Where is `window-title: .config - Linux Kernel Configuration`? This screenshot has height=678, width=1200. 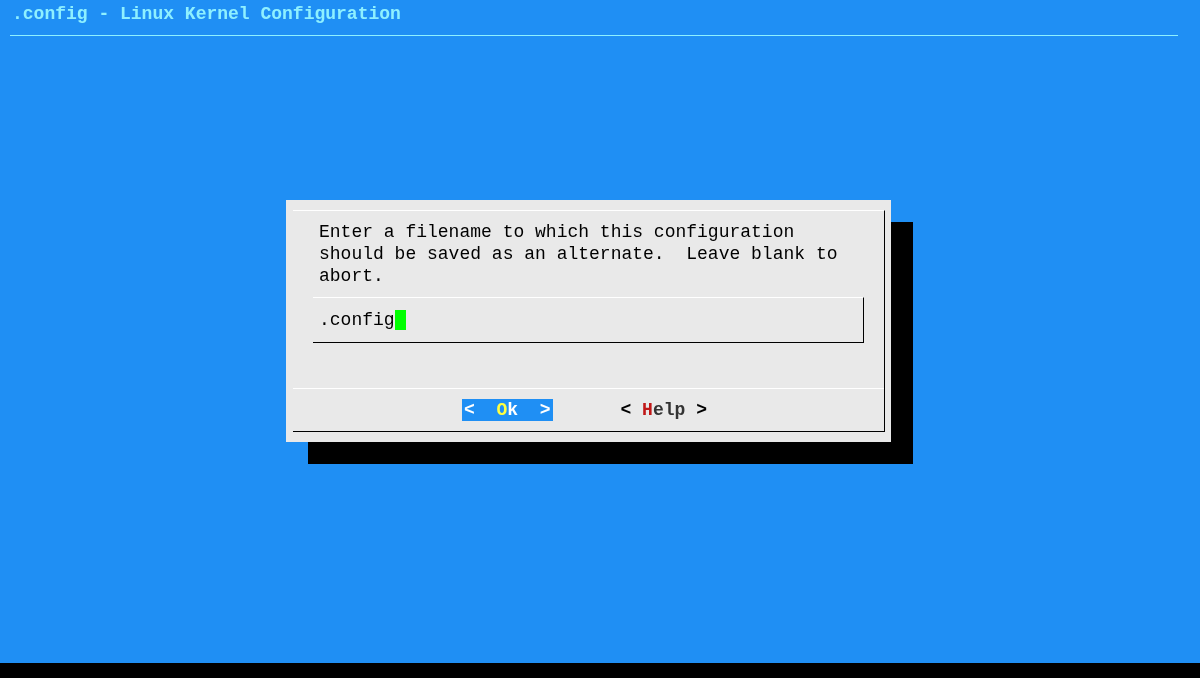
window-title: .config - Linux Kernel Configuration is located at coordinates (207, 14).